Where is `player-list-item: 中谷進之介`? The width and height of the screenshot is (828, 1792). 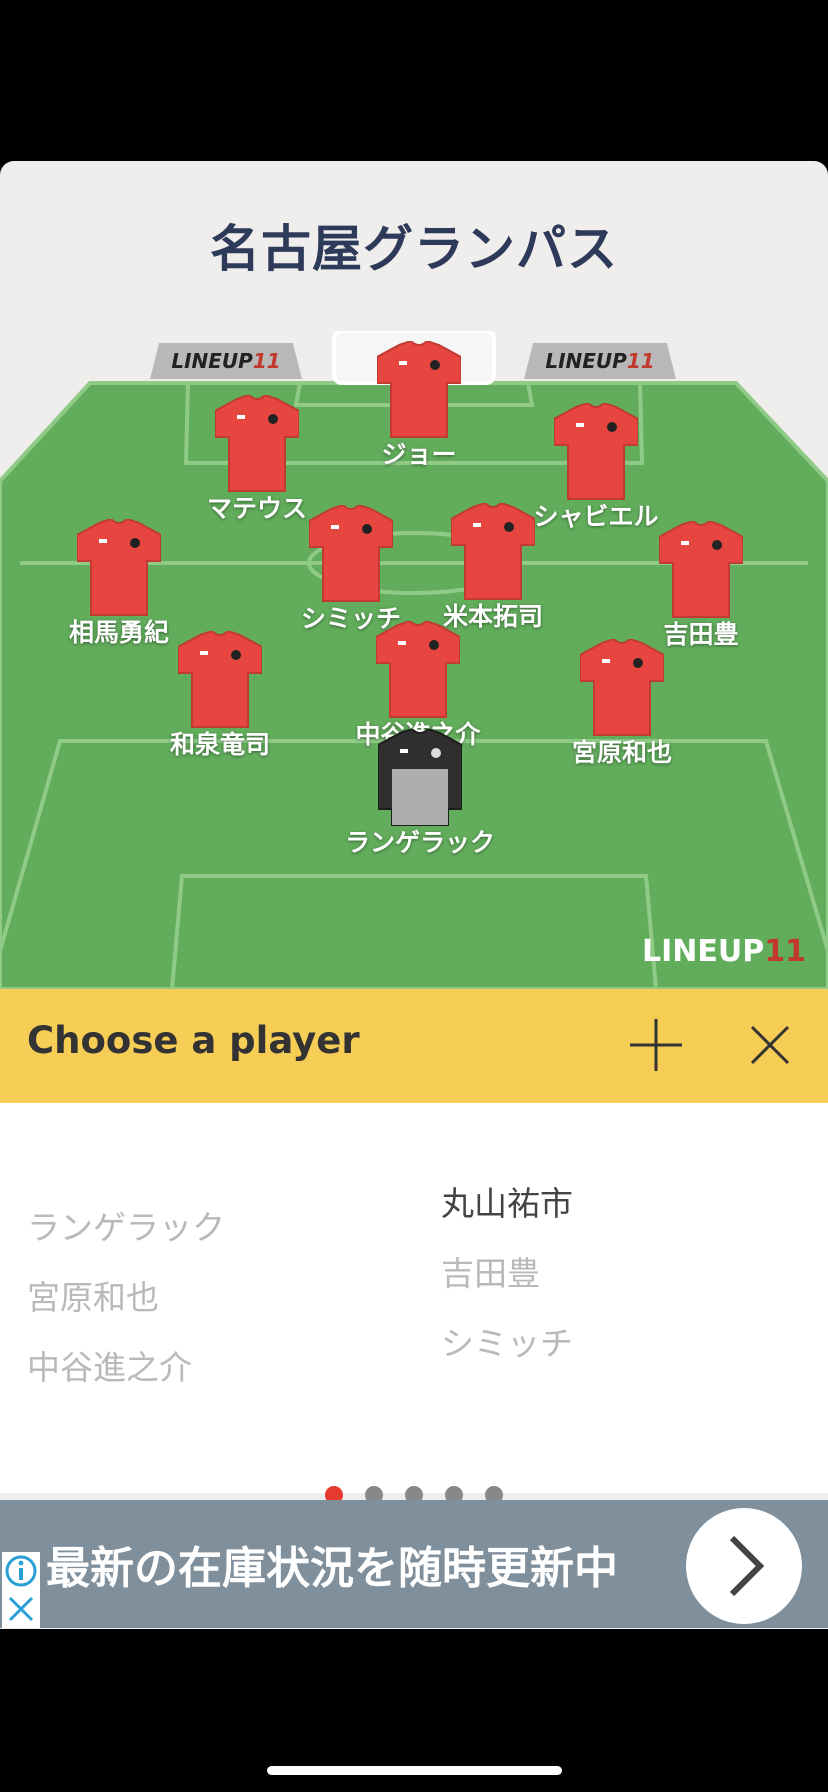 player-list-item: 中谷進之介 is located at coordinates (126, 1368).